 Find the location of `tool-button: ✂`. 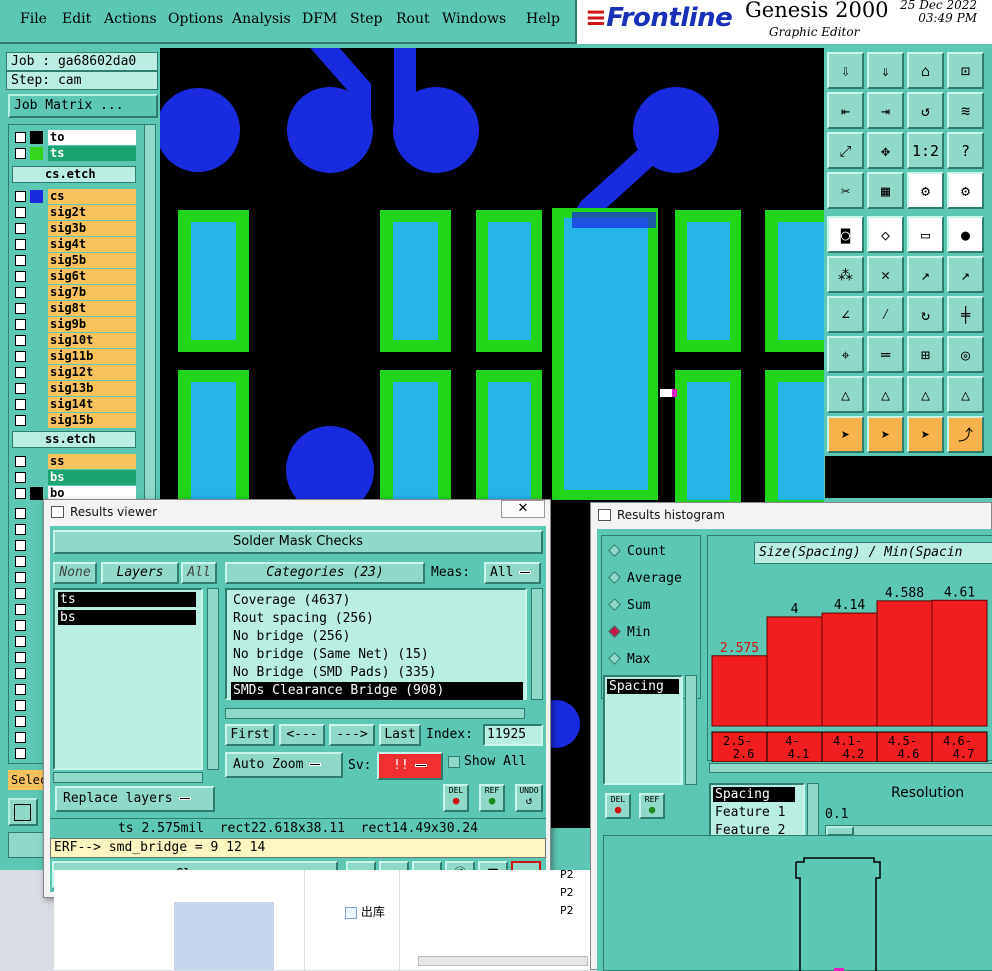

tool-button: ✂ is located at coordinates (845, 190).